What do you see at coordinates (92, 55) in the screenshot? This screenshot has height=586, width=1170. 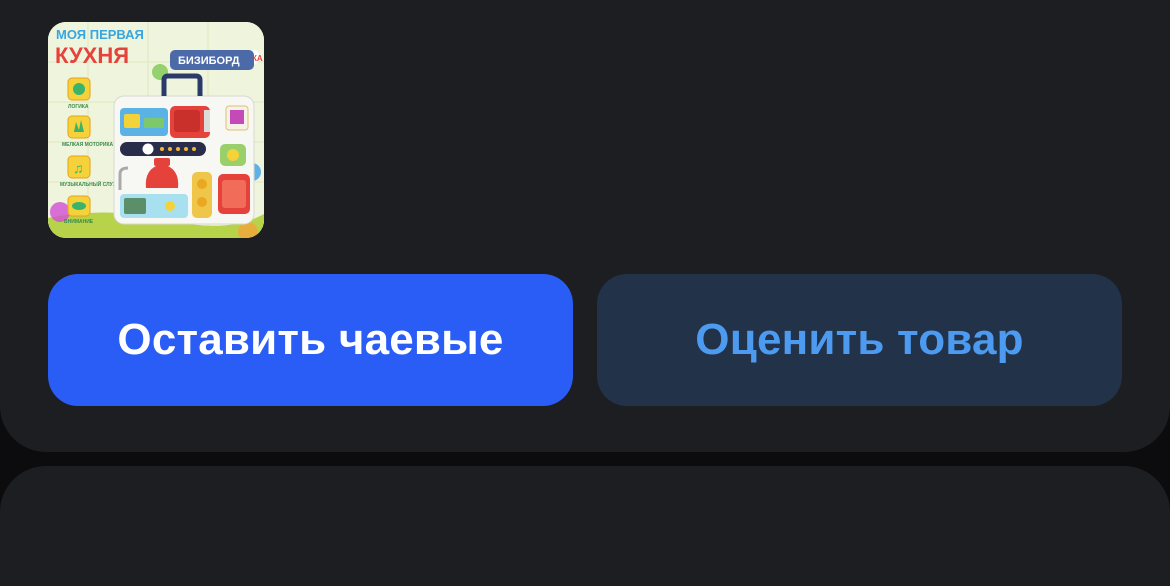 I see `box-title-line2: КУХНЯ` at bounding box center [92, 55].